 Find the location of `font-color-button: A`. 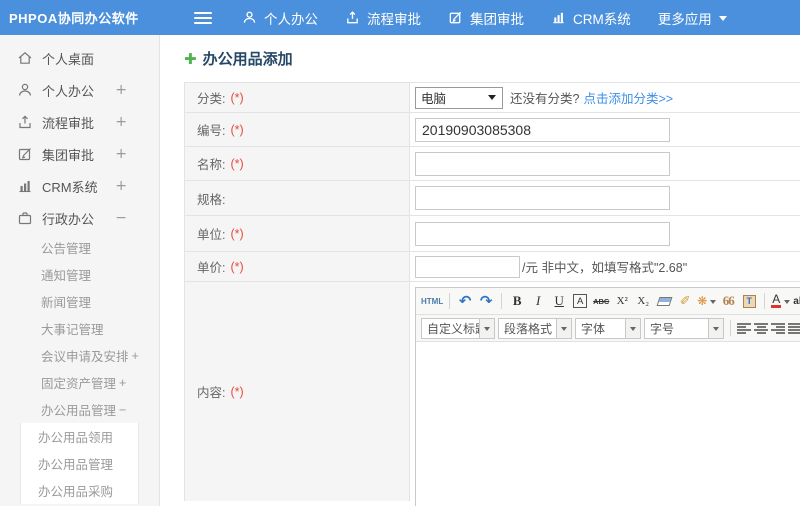

font-color-button: A is located at coordinates (781, 301).